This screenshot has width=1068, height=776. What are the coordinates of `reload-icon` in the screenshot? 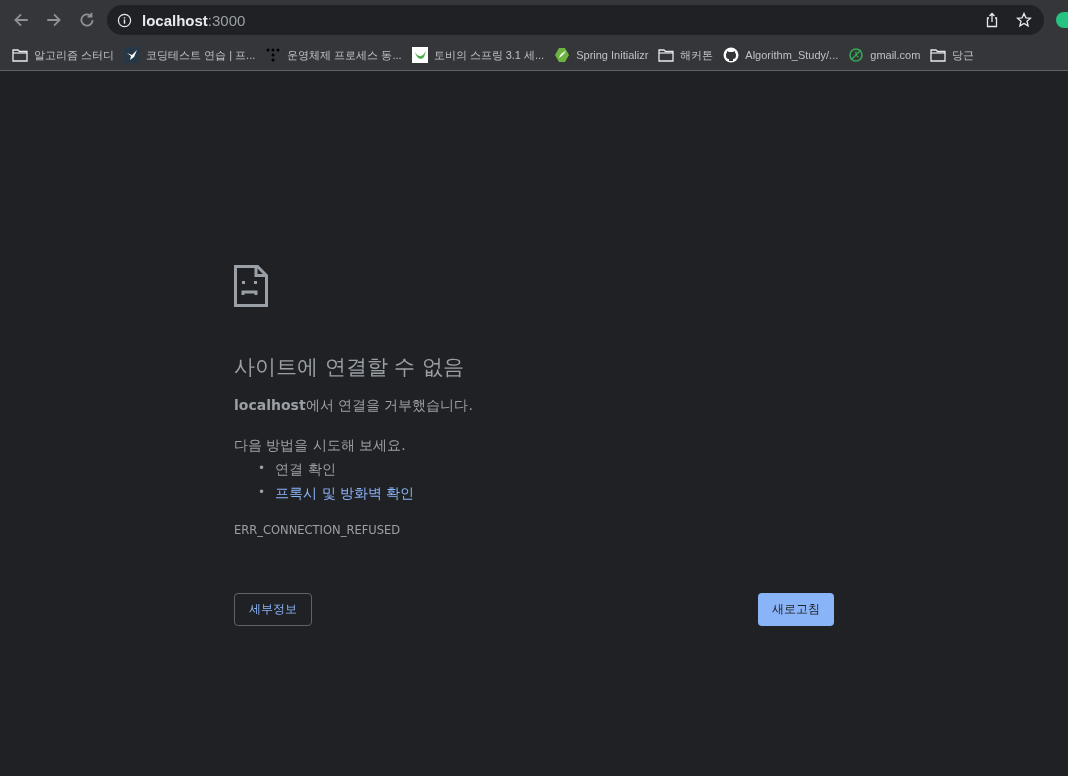 It's located at (87, 20).